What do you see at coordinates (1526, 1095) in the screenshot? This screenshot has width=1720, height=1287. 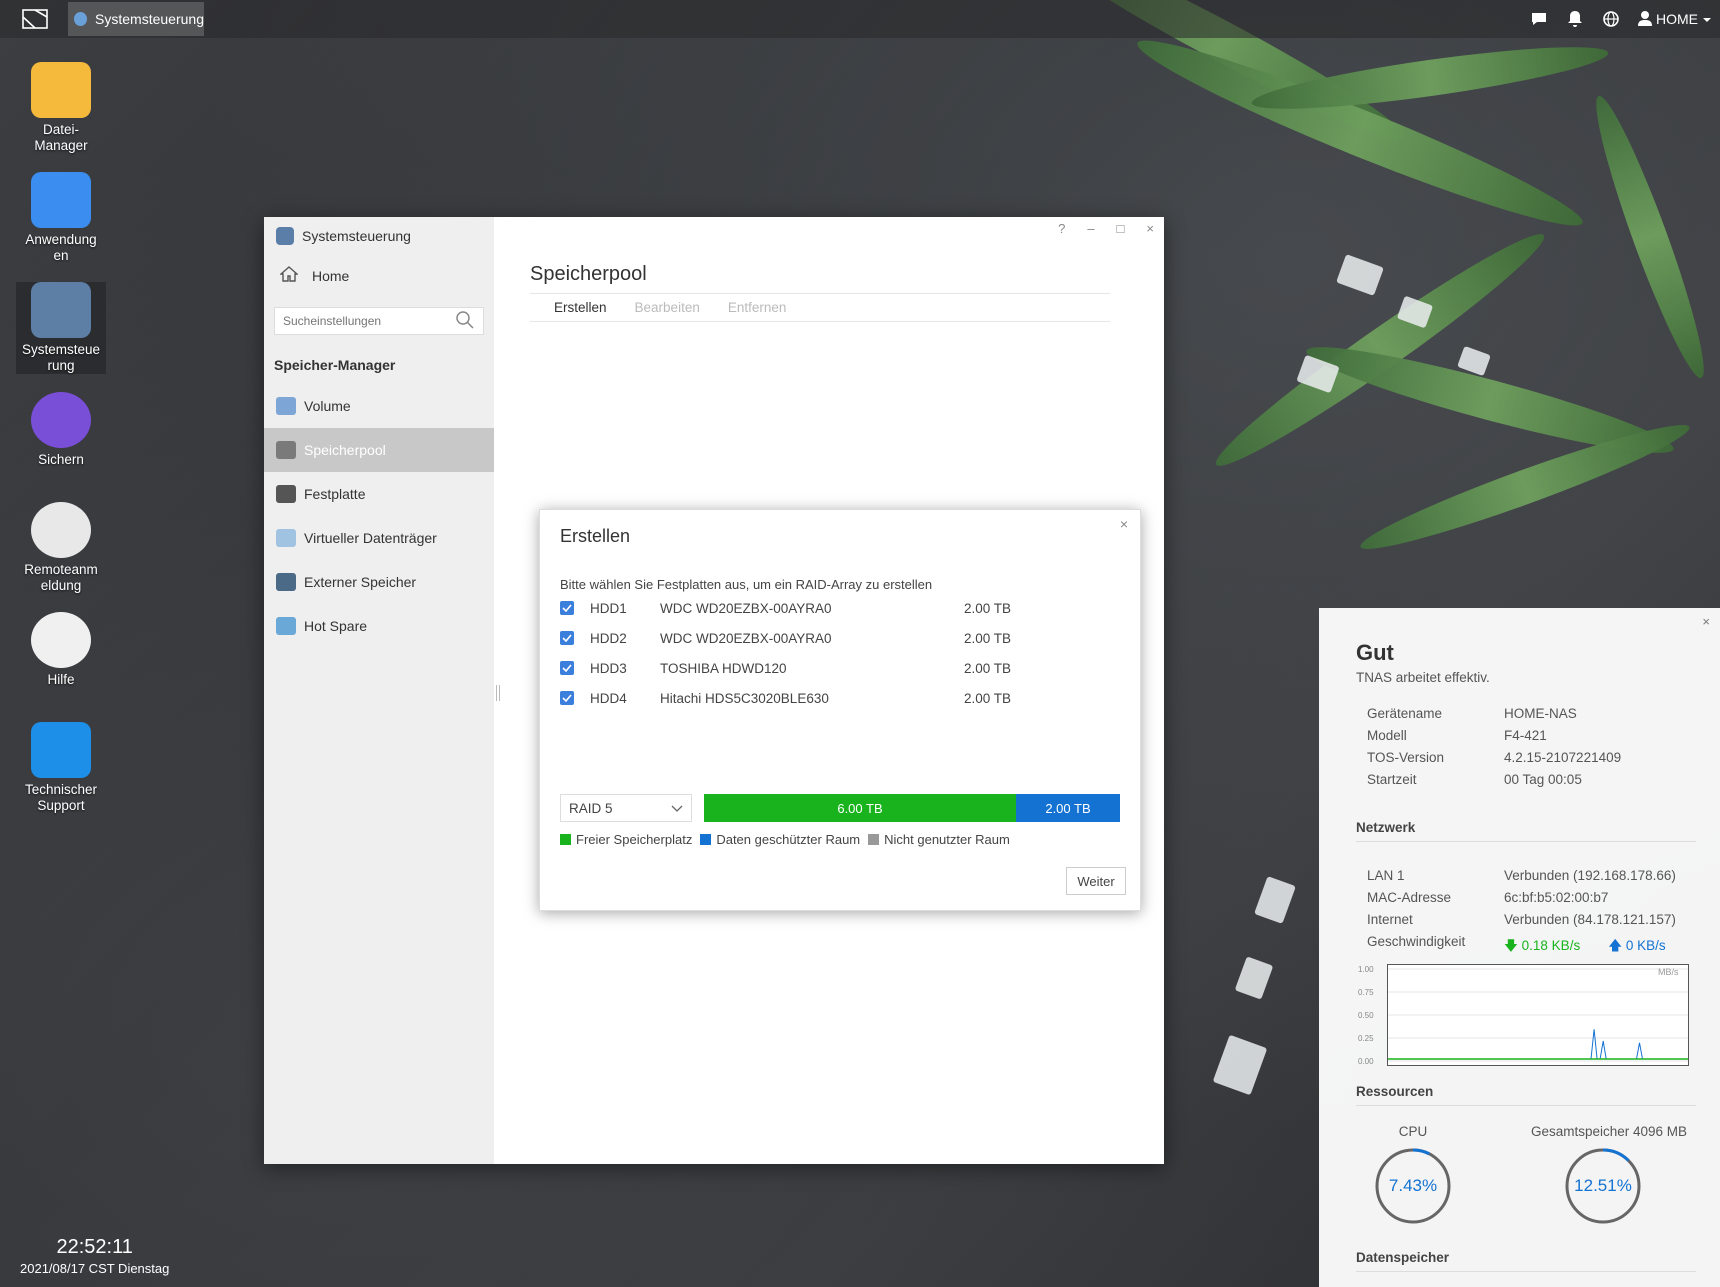 I see `resources-section-title: Ressourcen` at bounding box center [1526, 1095].